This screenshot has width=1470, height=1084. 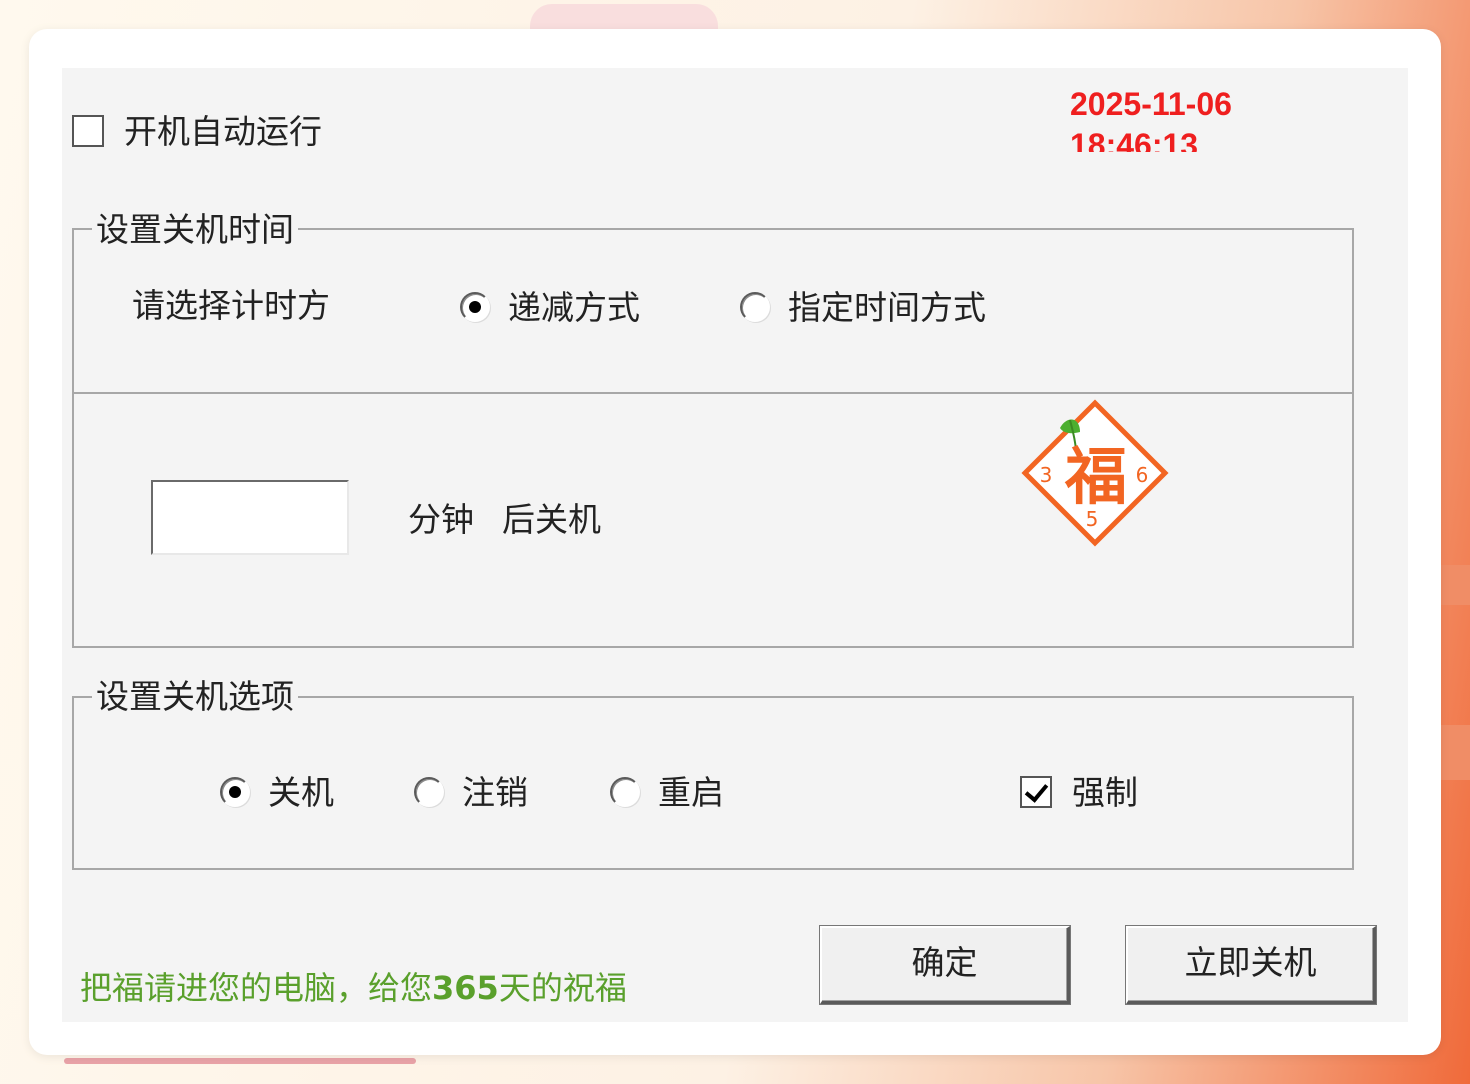 I want to click on group-divider, so click(x=713, y=393).